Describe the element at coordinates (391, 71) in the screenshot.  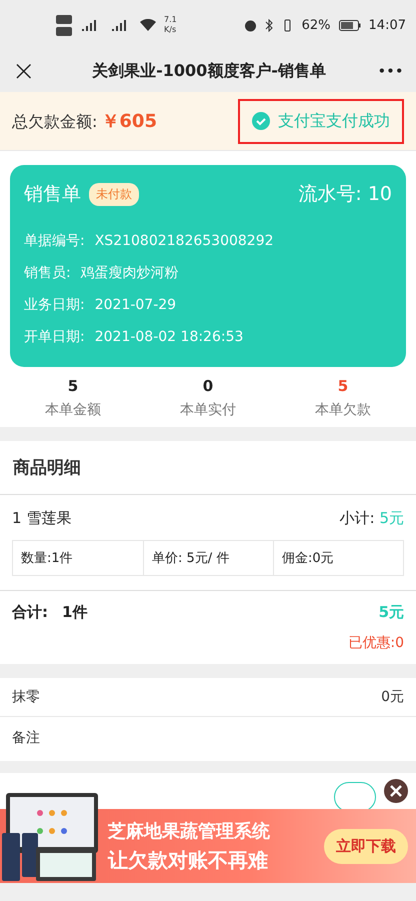
I see `more-button: •••` at that location.